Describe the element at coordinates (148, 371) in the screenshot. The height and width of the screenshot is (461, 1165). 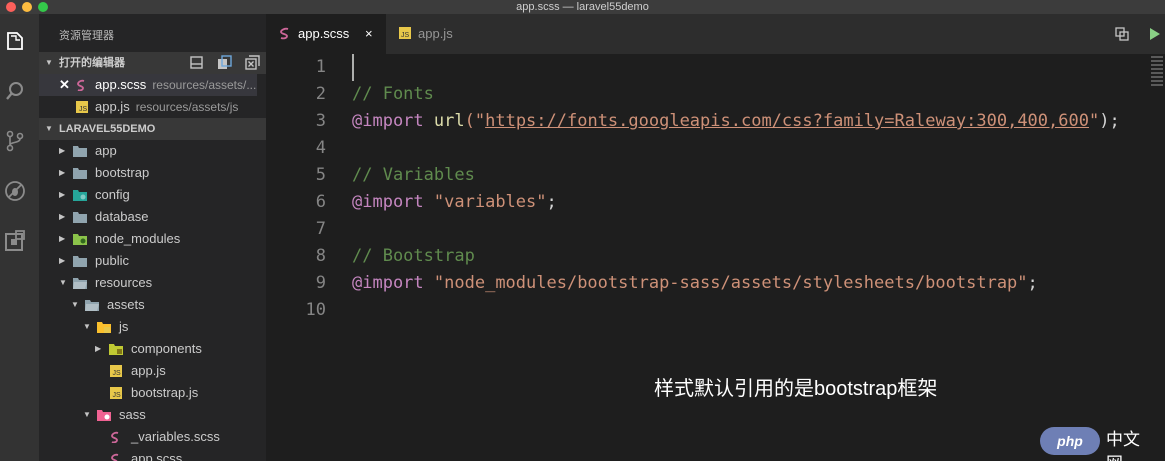
I see `tree-item: JS app.js` at that location.